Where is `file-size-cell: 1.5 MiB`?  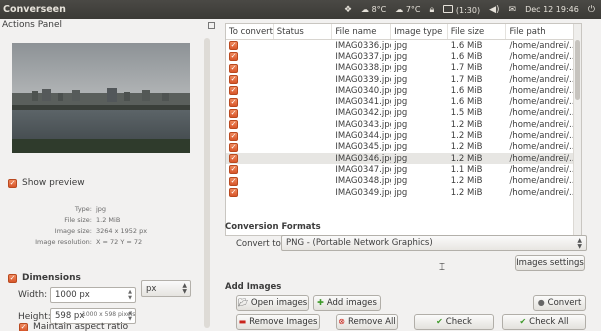 file-size-cell: 1.5 MiB is located at coordinates (466, 113).